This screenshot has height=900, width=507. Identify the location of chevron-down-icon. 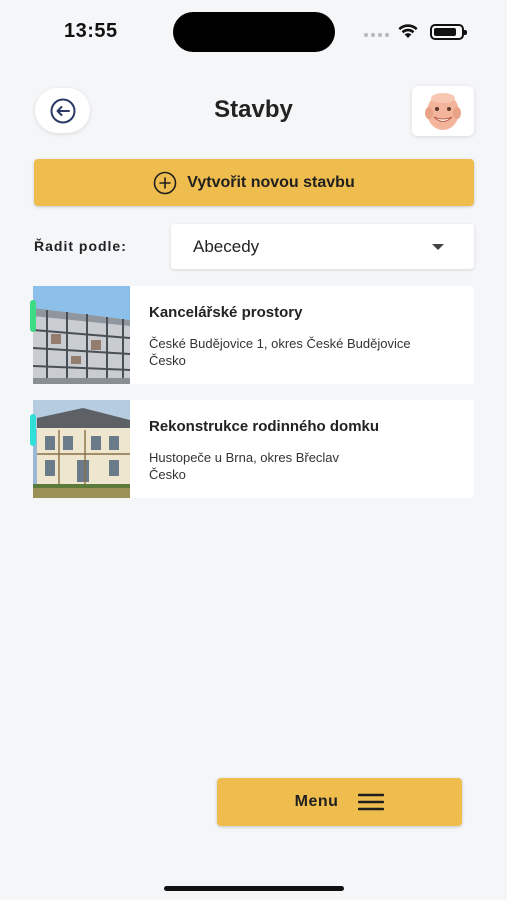
(438, 247).